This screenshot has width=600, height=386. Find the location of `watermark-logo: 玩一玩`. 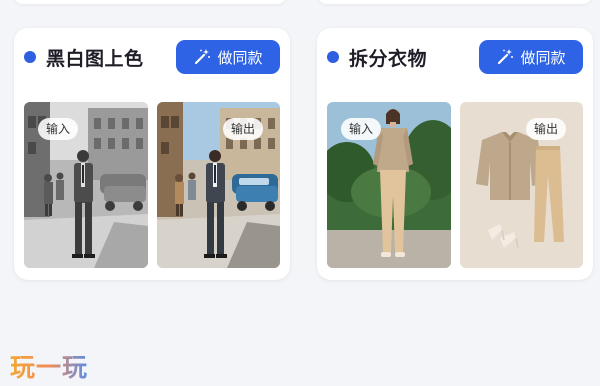

watermark-logo: 玩一玩 is located at coordinates (49, 367).